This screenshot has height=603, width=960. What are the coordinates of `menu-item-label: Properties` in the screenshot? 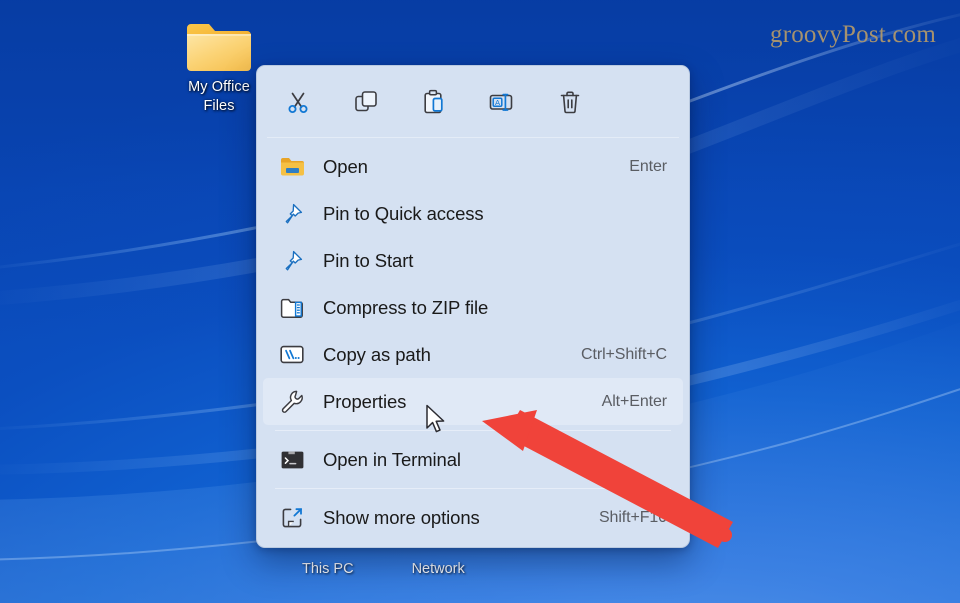 It's located at (365, 401).